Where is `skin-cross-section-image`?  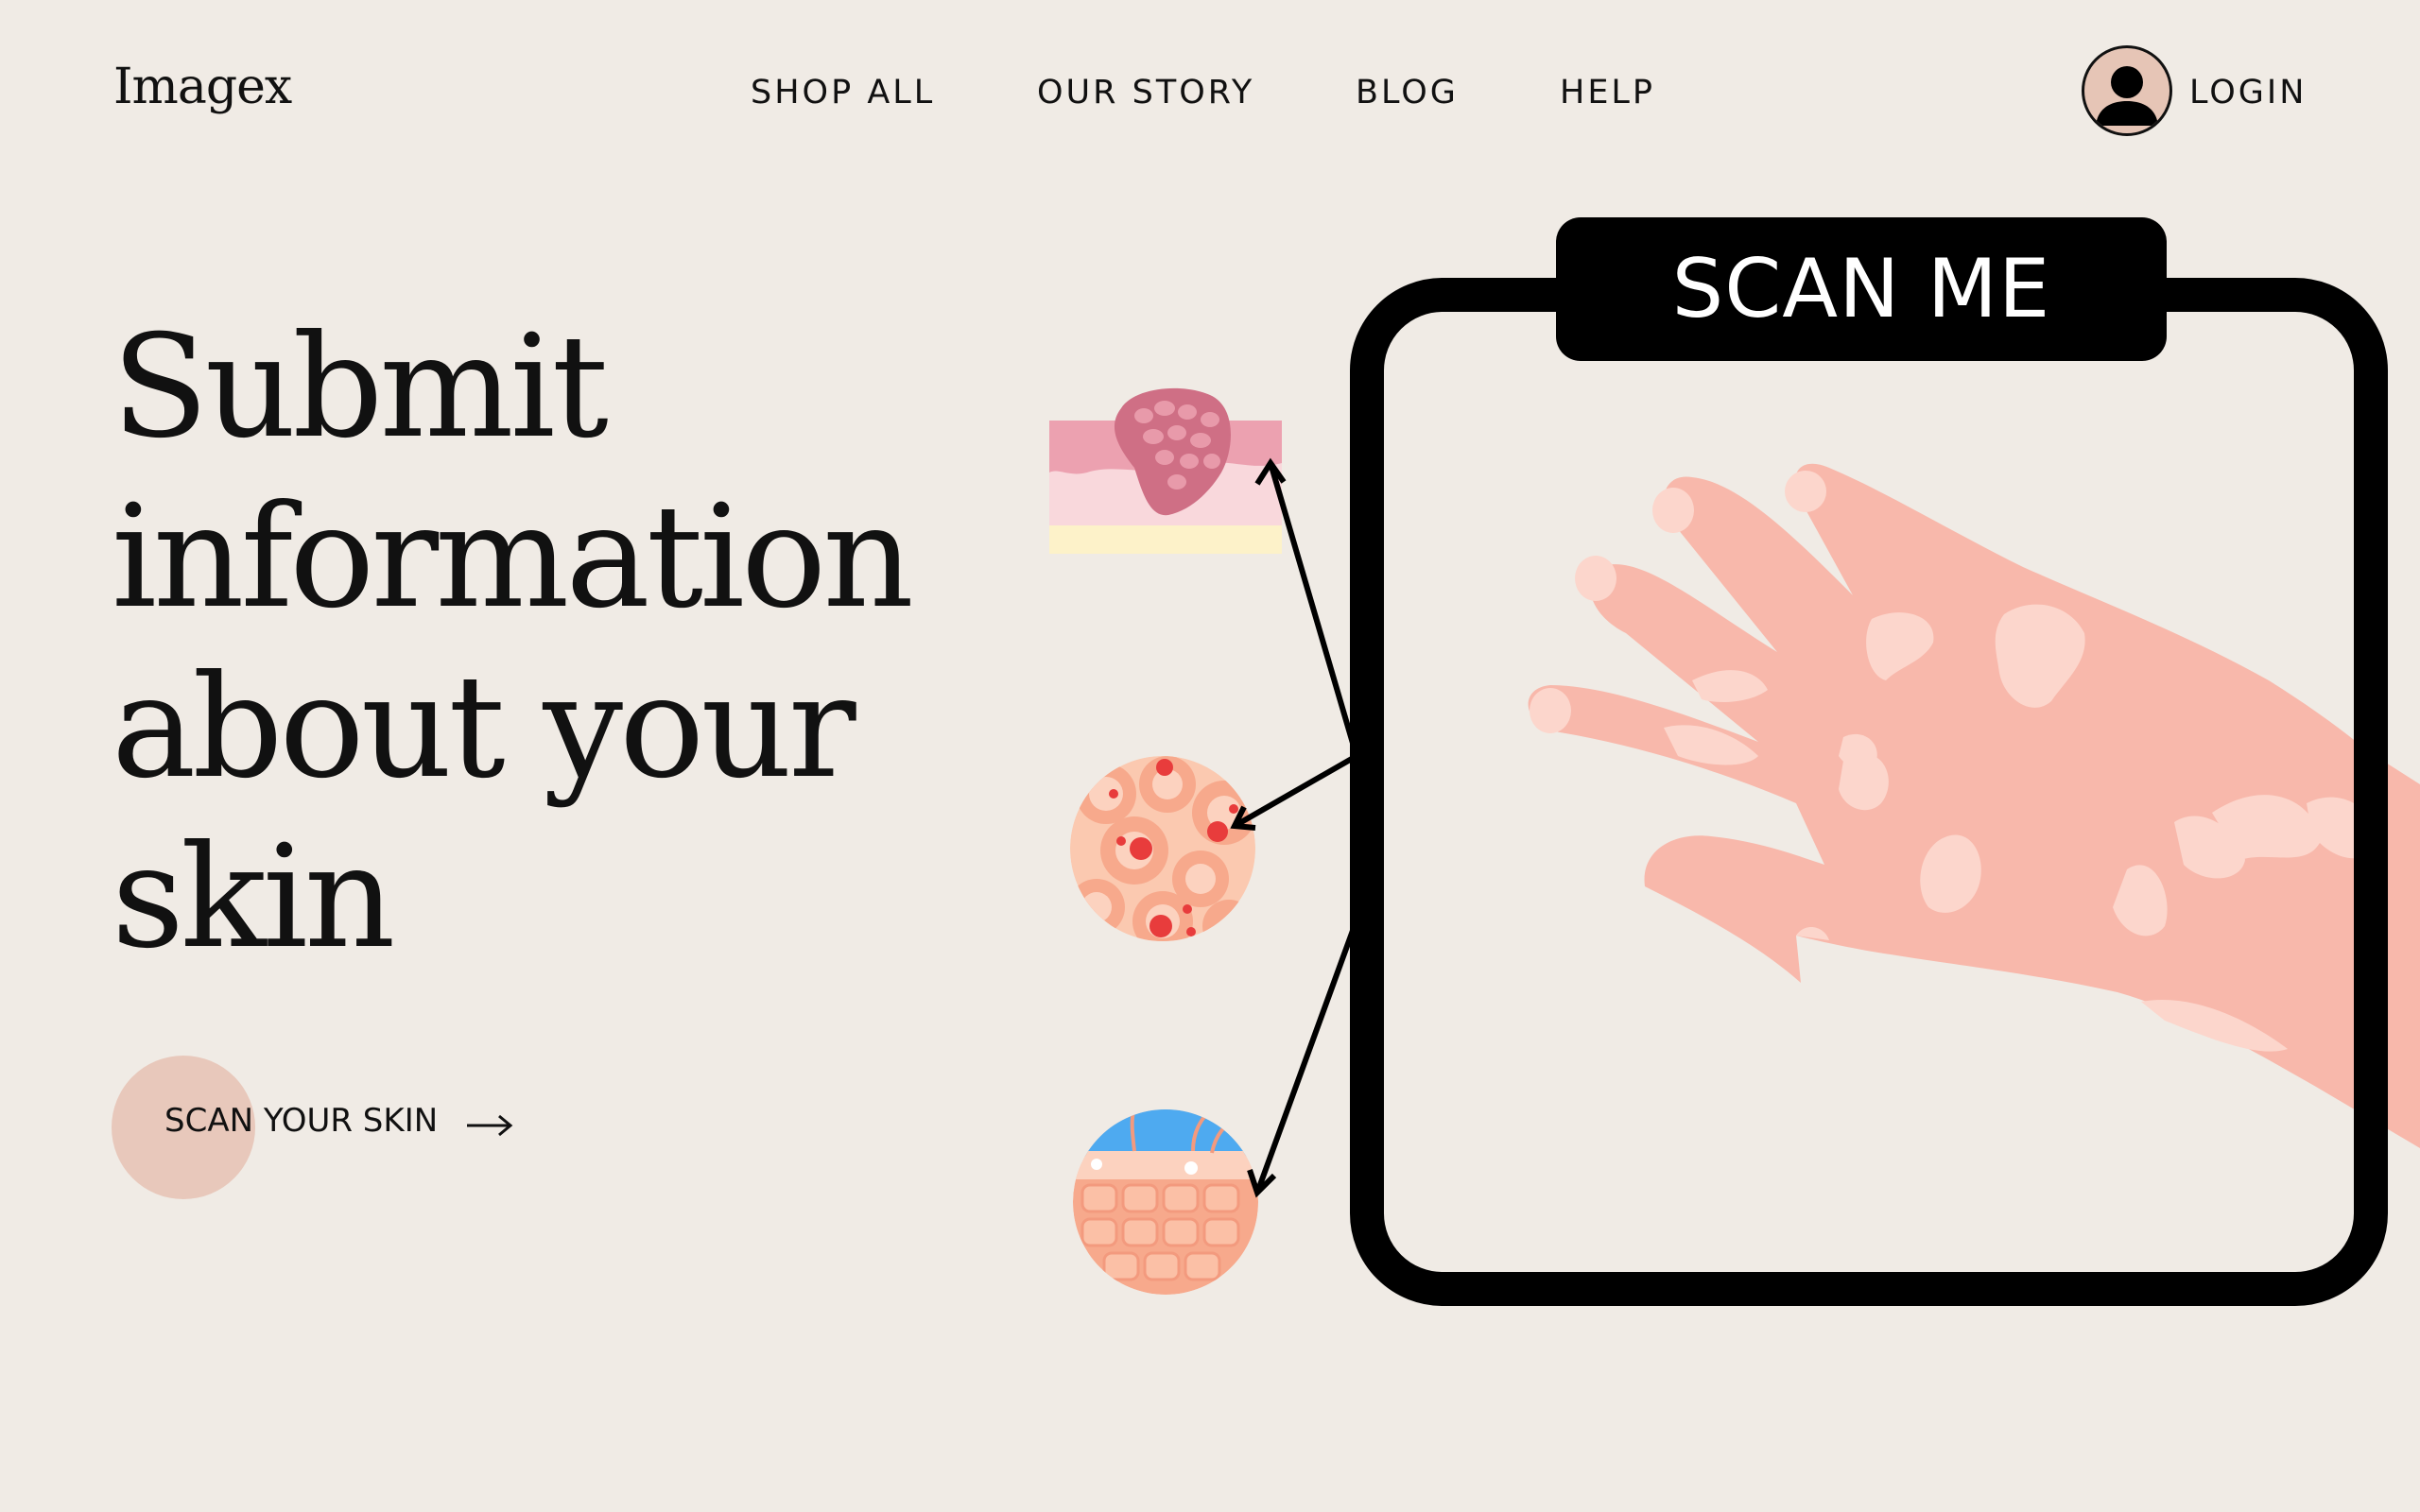
skin-cross-section-image is located at coordinates (1165, 470).